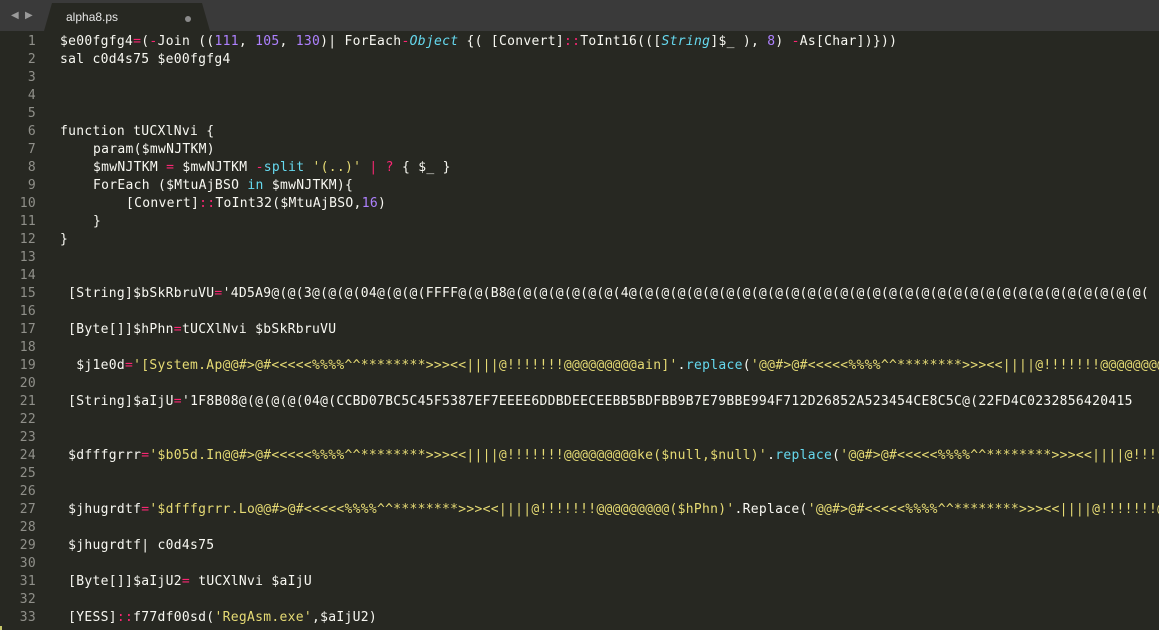 This screenshot has width=1159, height=630. Describe the element at coordinates (226, 41) in the screenshot. I see `code-token-num: 111` at that location.